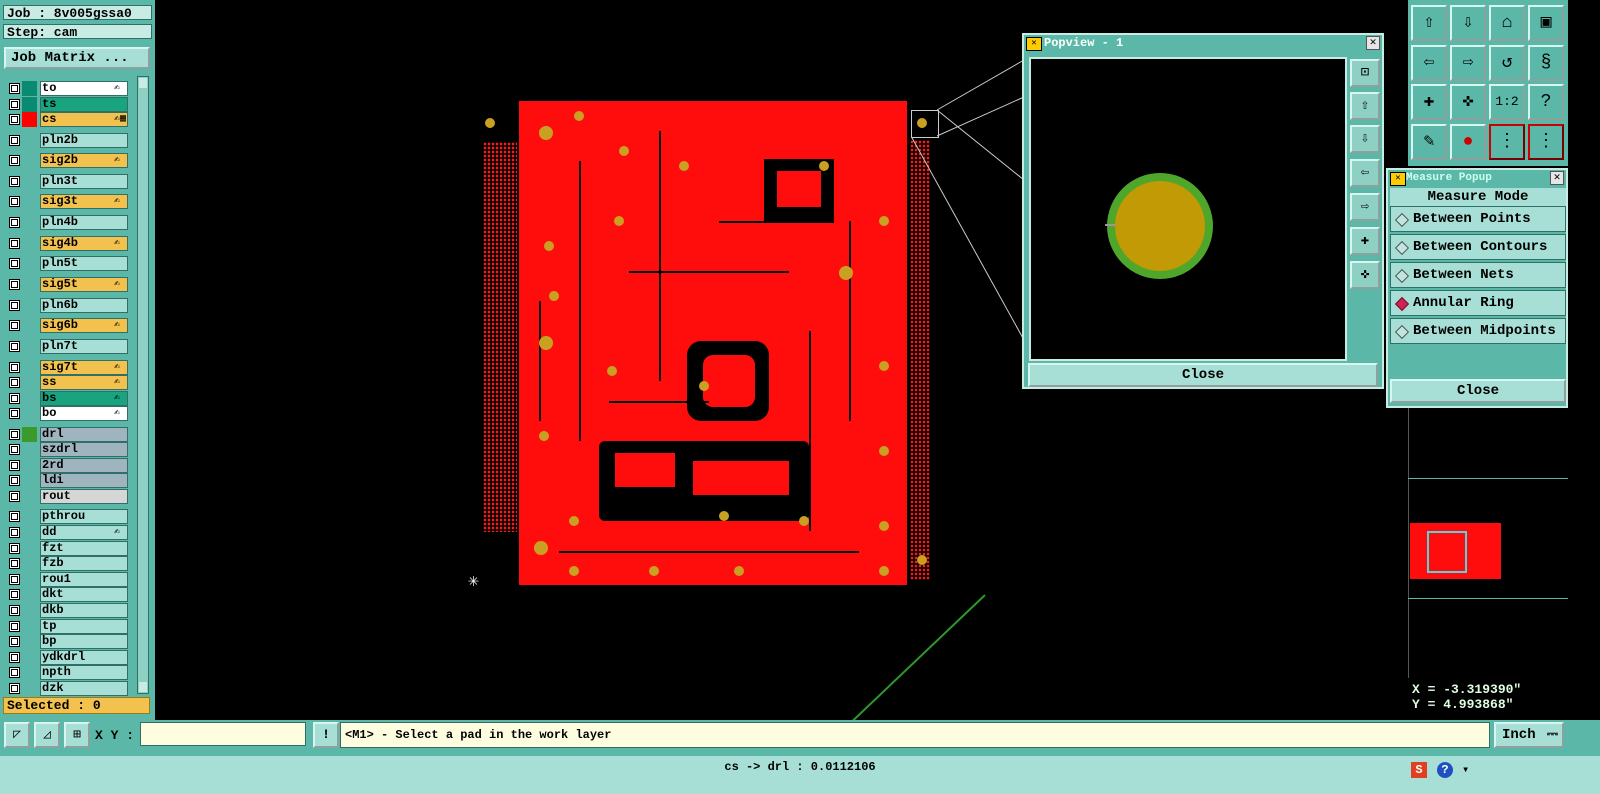 Image resolution: width=1600 pixels, height=794 pixels. Describe the element at coordinates (84, 346) in the screenshot. I see `layer-name: pln7t` at that location.